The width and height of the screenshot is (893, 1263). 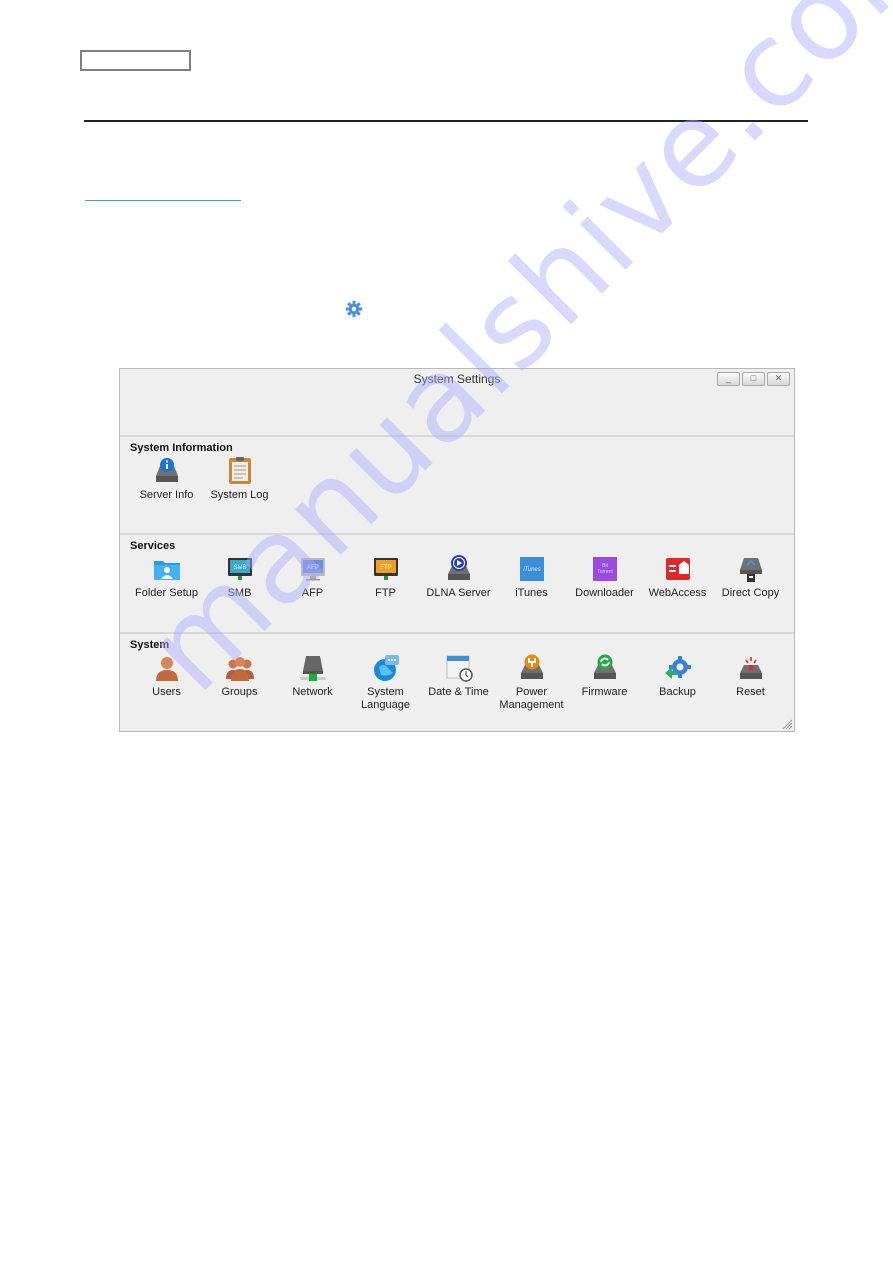 I want to click on item-label: Direct Copy, so click(x=750, y=593).